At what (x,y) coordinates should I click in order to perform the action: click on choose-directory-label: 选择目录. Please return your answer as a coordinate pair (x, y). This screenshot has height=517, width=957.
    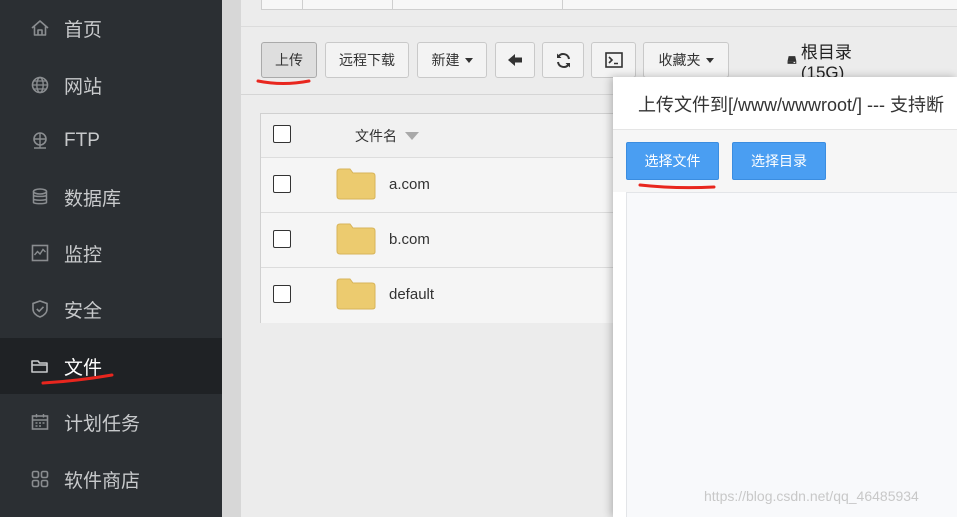
    Looking at the image, I should click on (779, 161).